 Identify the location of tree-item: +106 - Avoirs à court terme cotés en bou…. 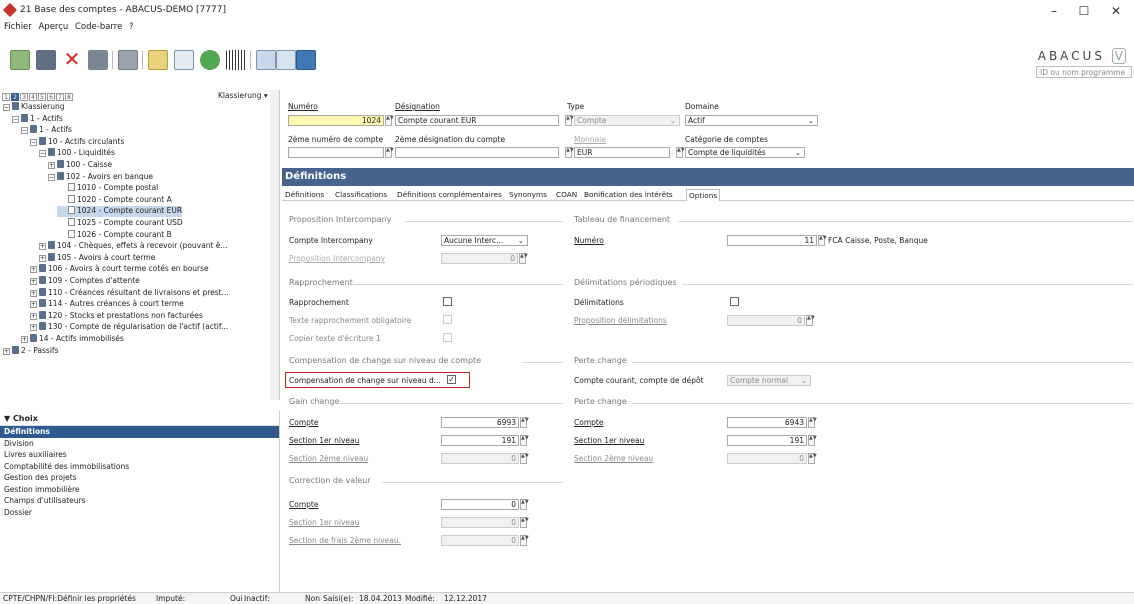
(119, 269).